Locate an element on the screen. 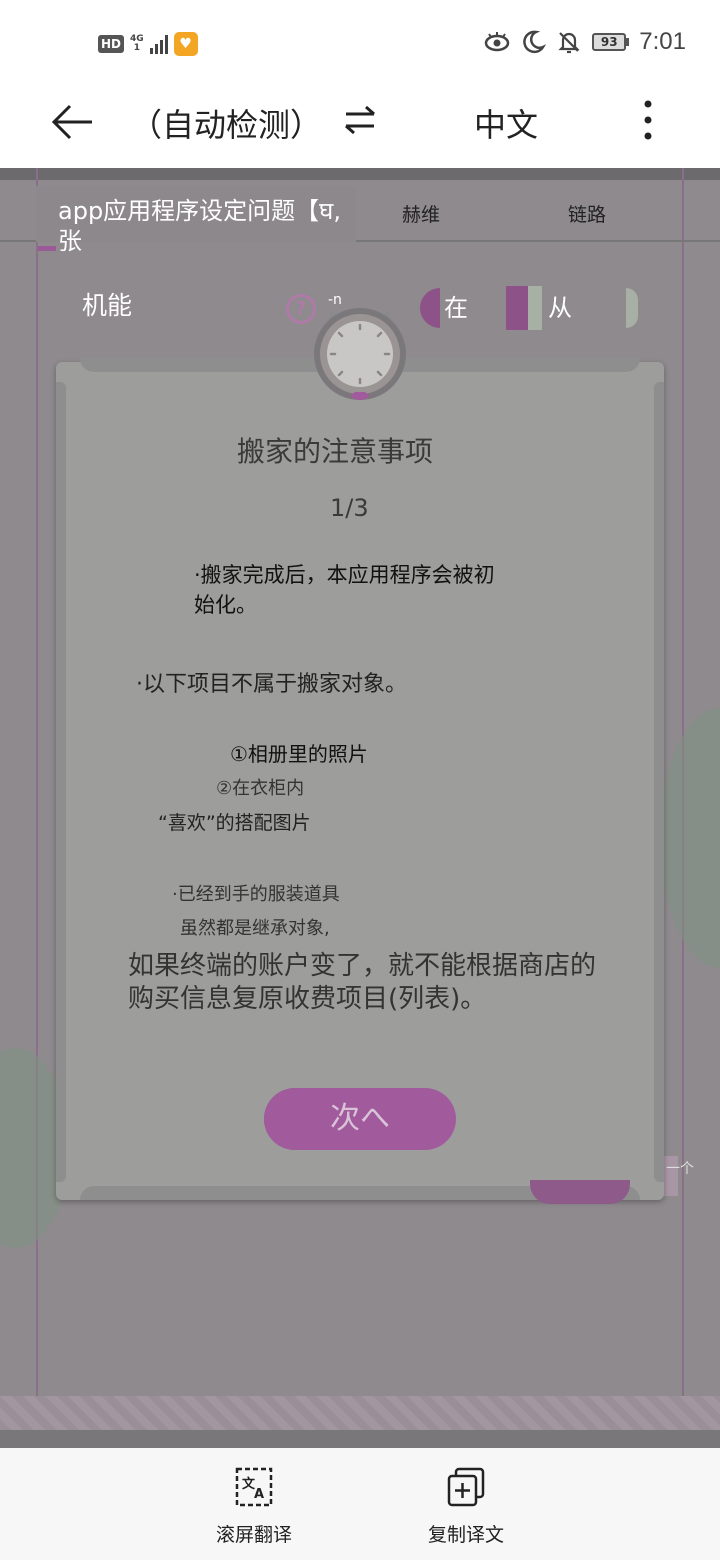 This screenshot has width=720, height=1560. tab-links: 链路 is located at coordinates (587, 213).